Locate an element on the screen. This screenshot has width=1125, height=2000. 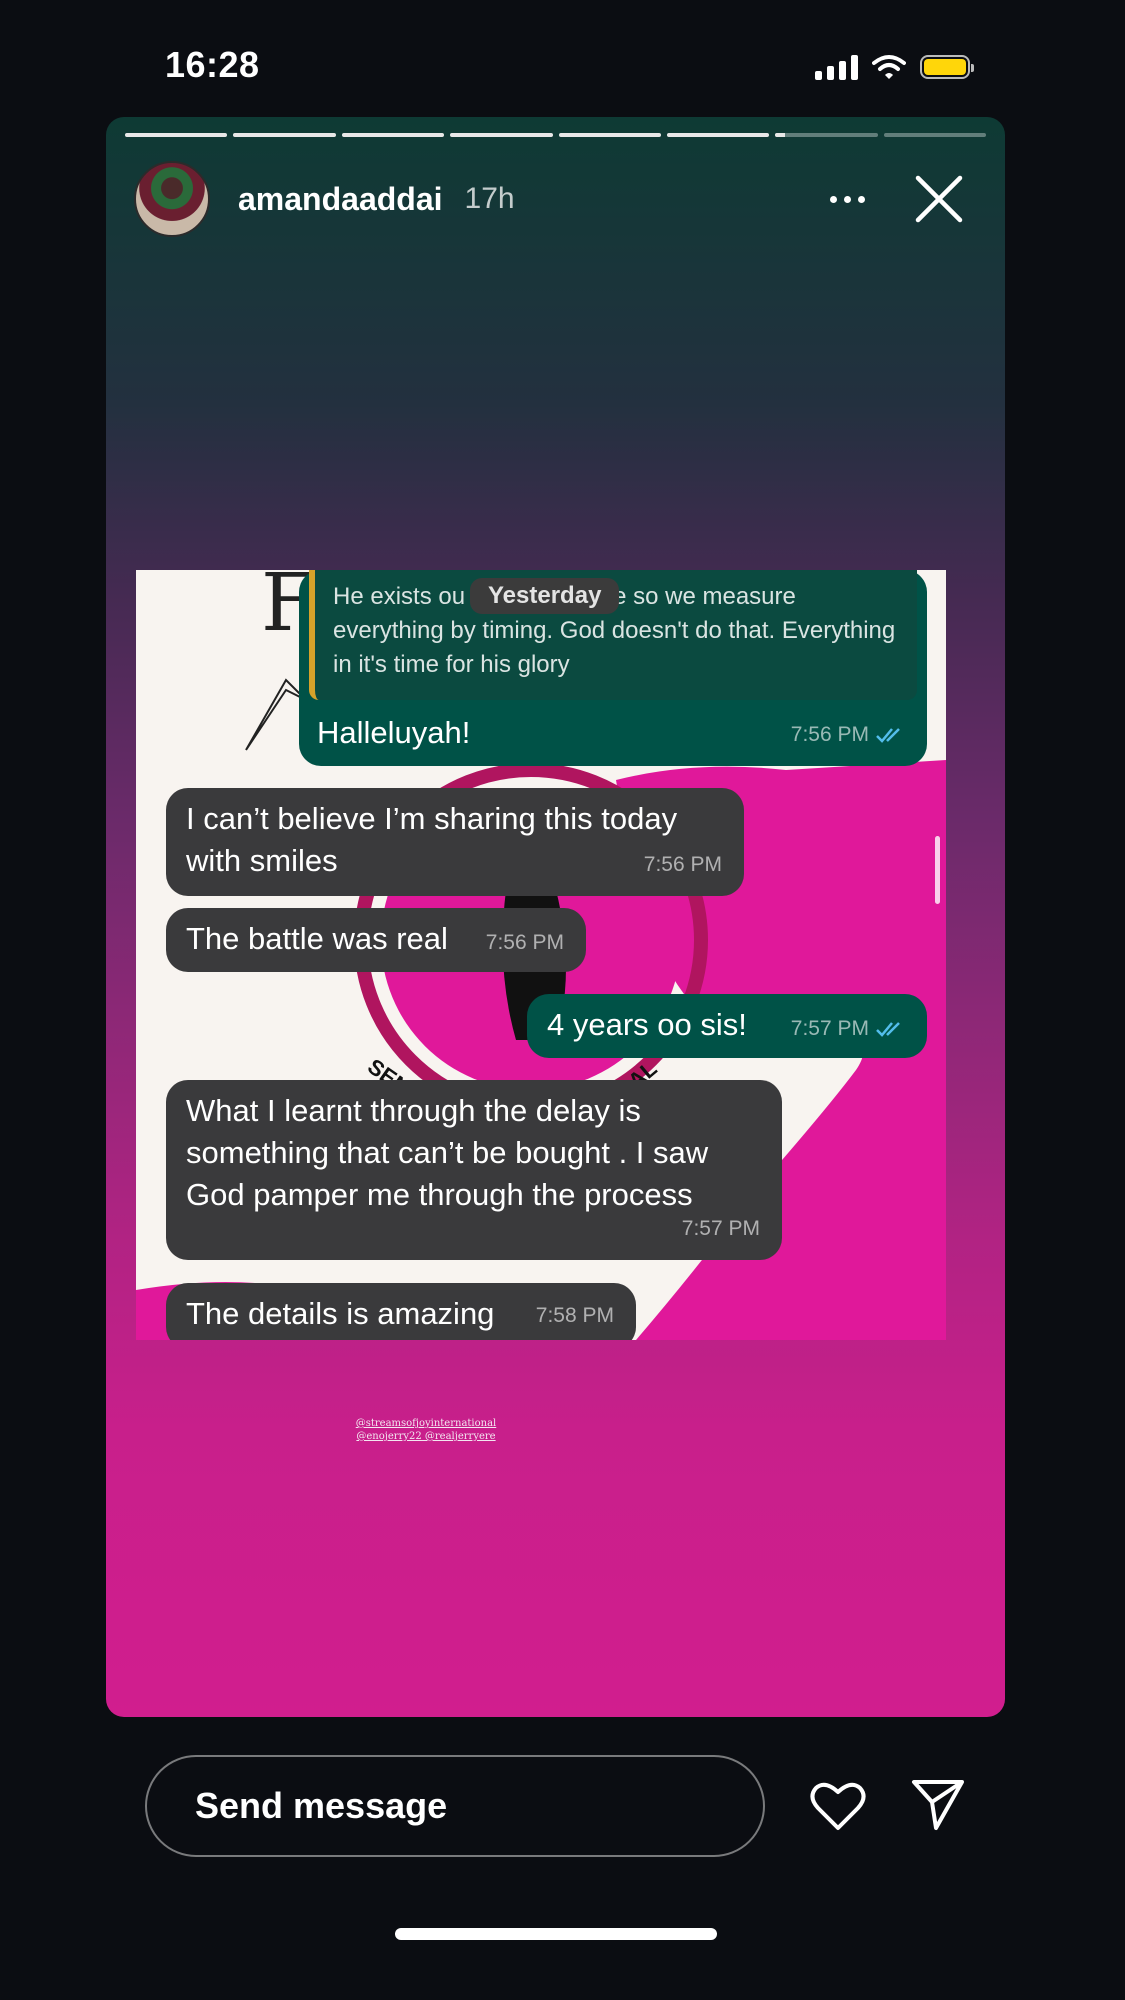
close-button is located at coordinates (939, 199).